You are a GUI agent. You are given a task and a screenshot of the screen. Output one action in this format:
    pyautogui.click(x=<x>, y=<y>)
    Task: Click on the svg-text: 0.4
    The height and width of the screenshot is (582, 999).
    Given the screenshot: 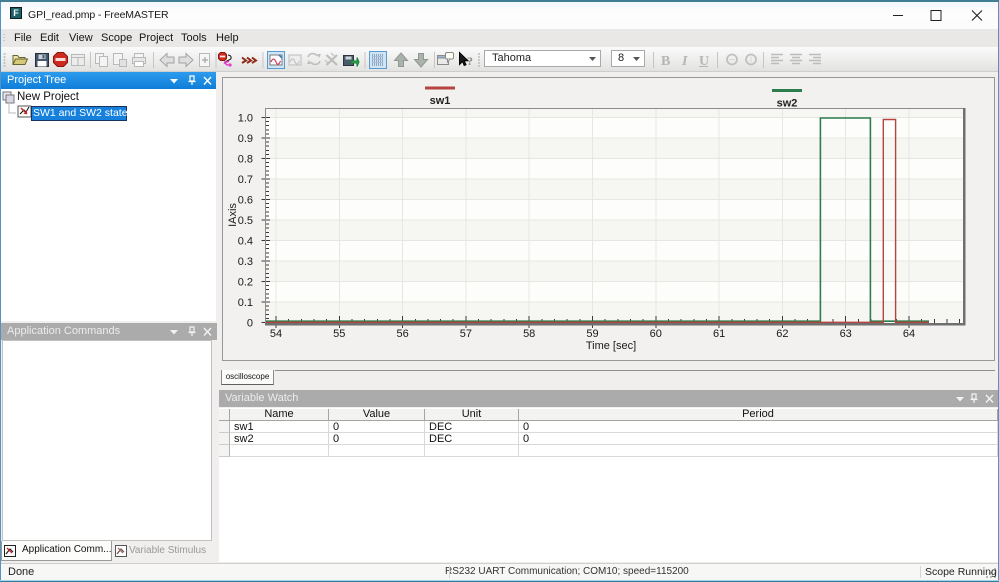 What is the action you would take?
    pyautogui.click(x=245, y=242)
    